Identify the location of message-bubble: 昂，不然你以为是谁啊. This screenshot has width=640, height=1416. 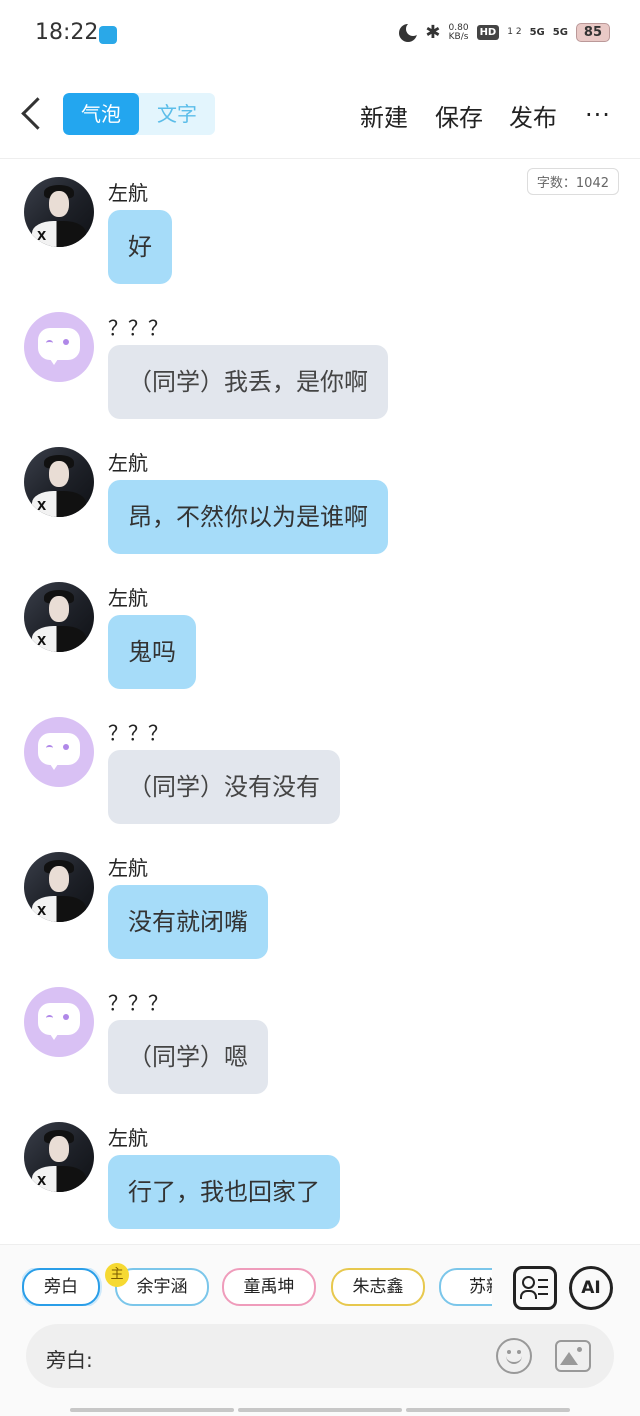
(248, 517).